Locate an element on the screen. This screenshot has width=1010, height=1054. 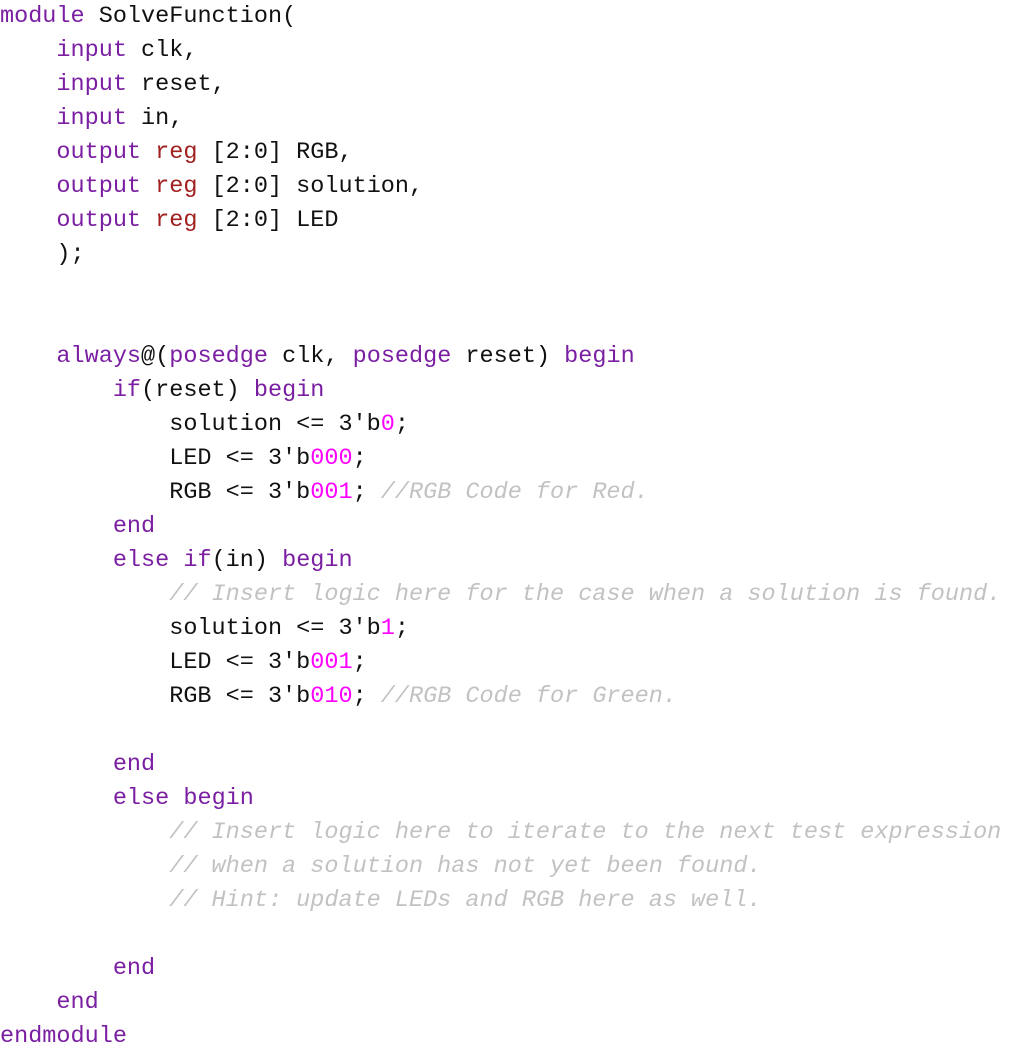
code-token-number: 010 is located at coordinates (331, 696).